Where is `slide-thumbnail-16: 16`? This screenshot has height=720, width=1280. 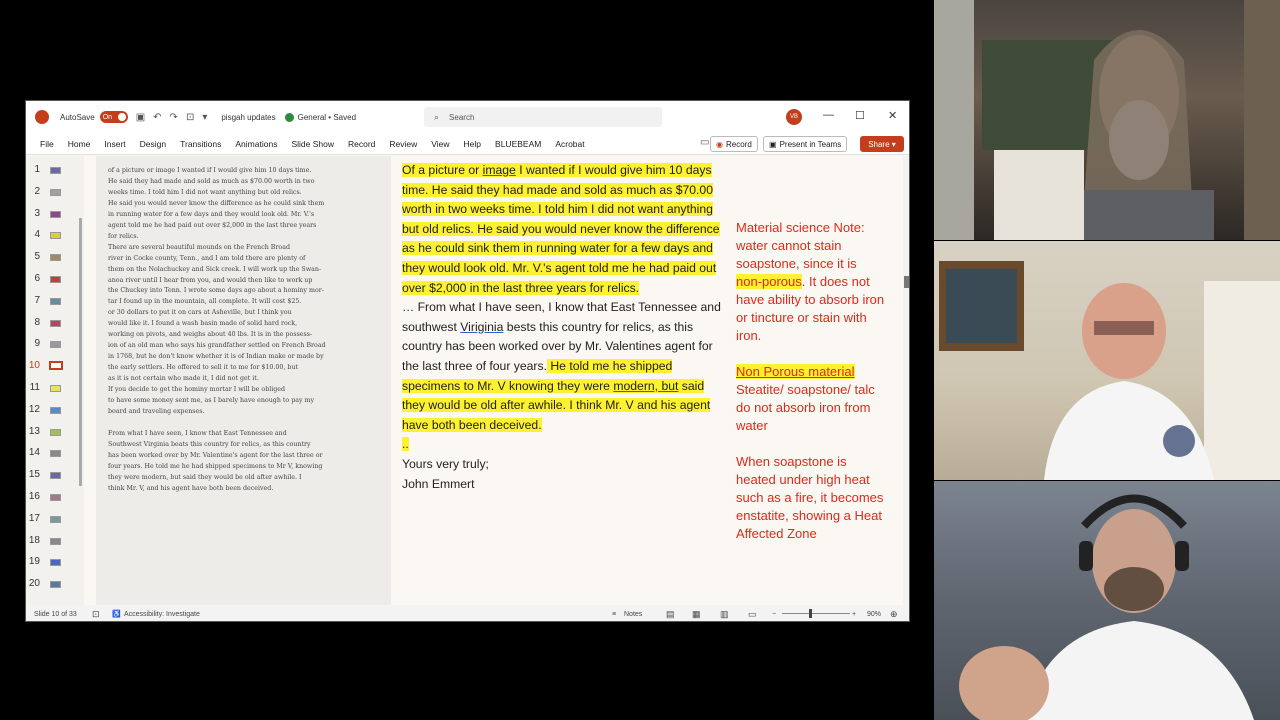
slide-thumbnail-16: 16 is located at coordinates (54, 499).